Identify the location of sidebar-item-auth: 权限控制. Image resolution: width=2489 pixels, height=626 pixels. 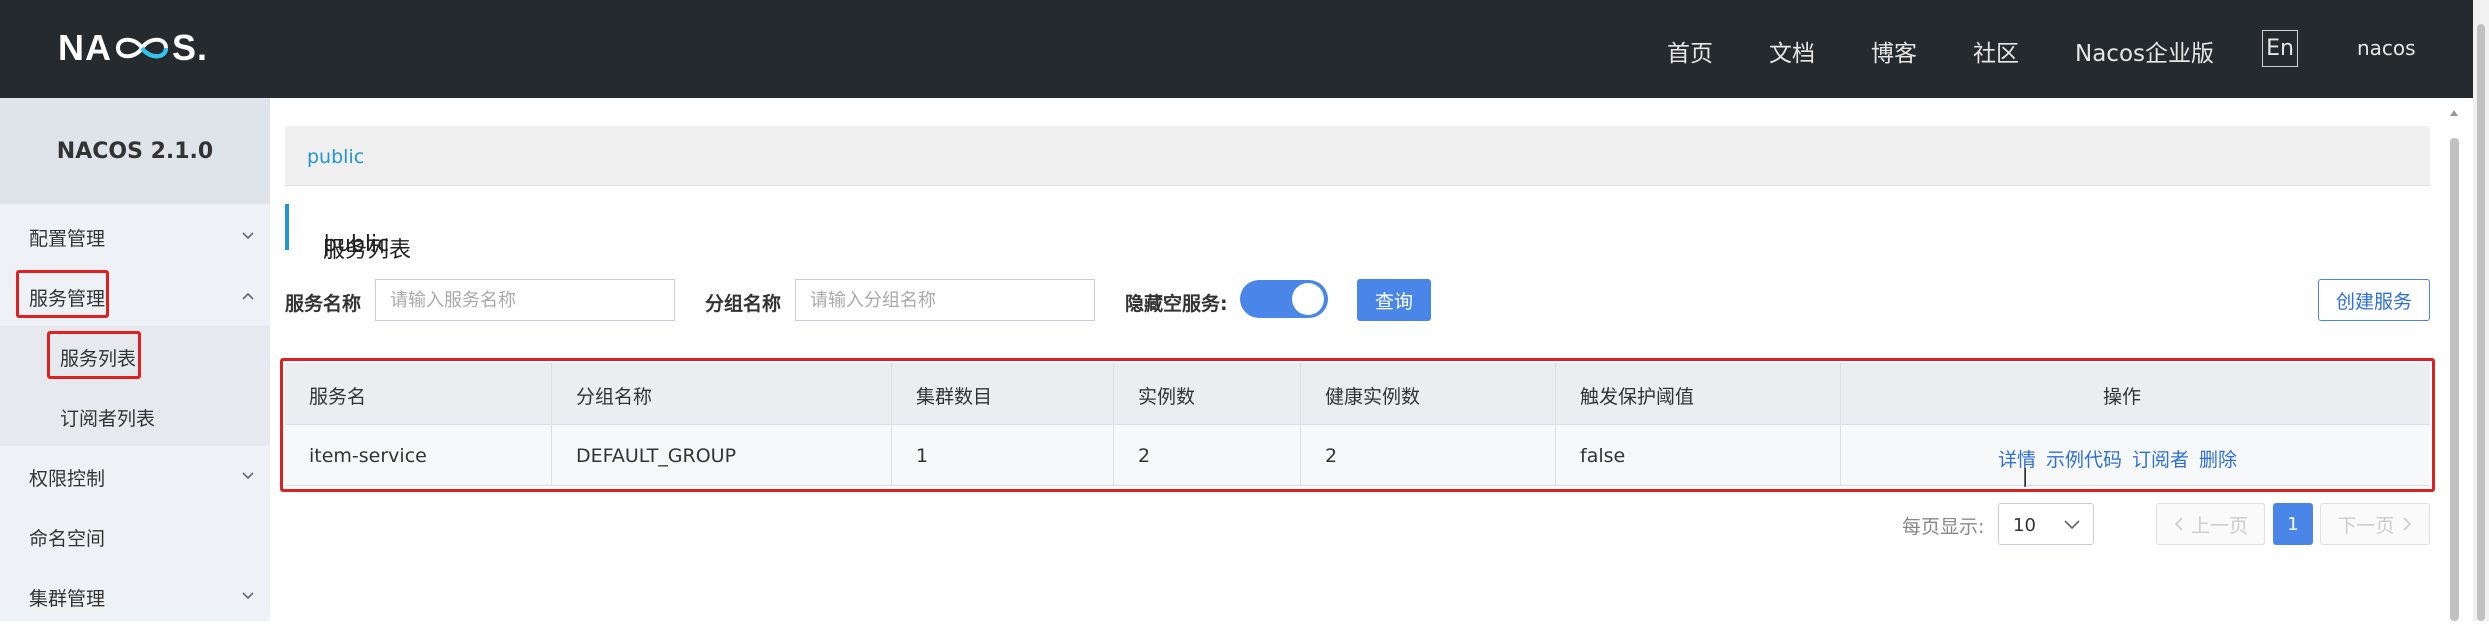
(135, 476).